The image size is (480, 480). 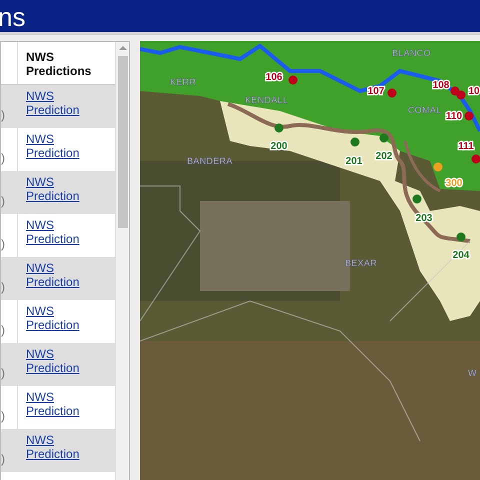 I want to click on gauge-label: 110, so click(x=454, y=116).